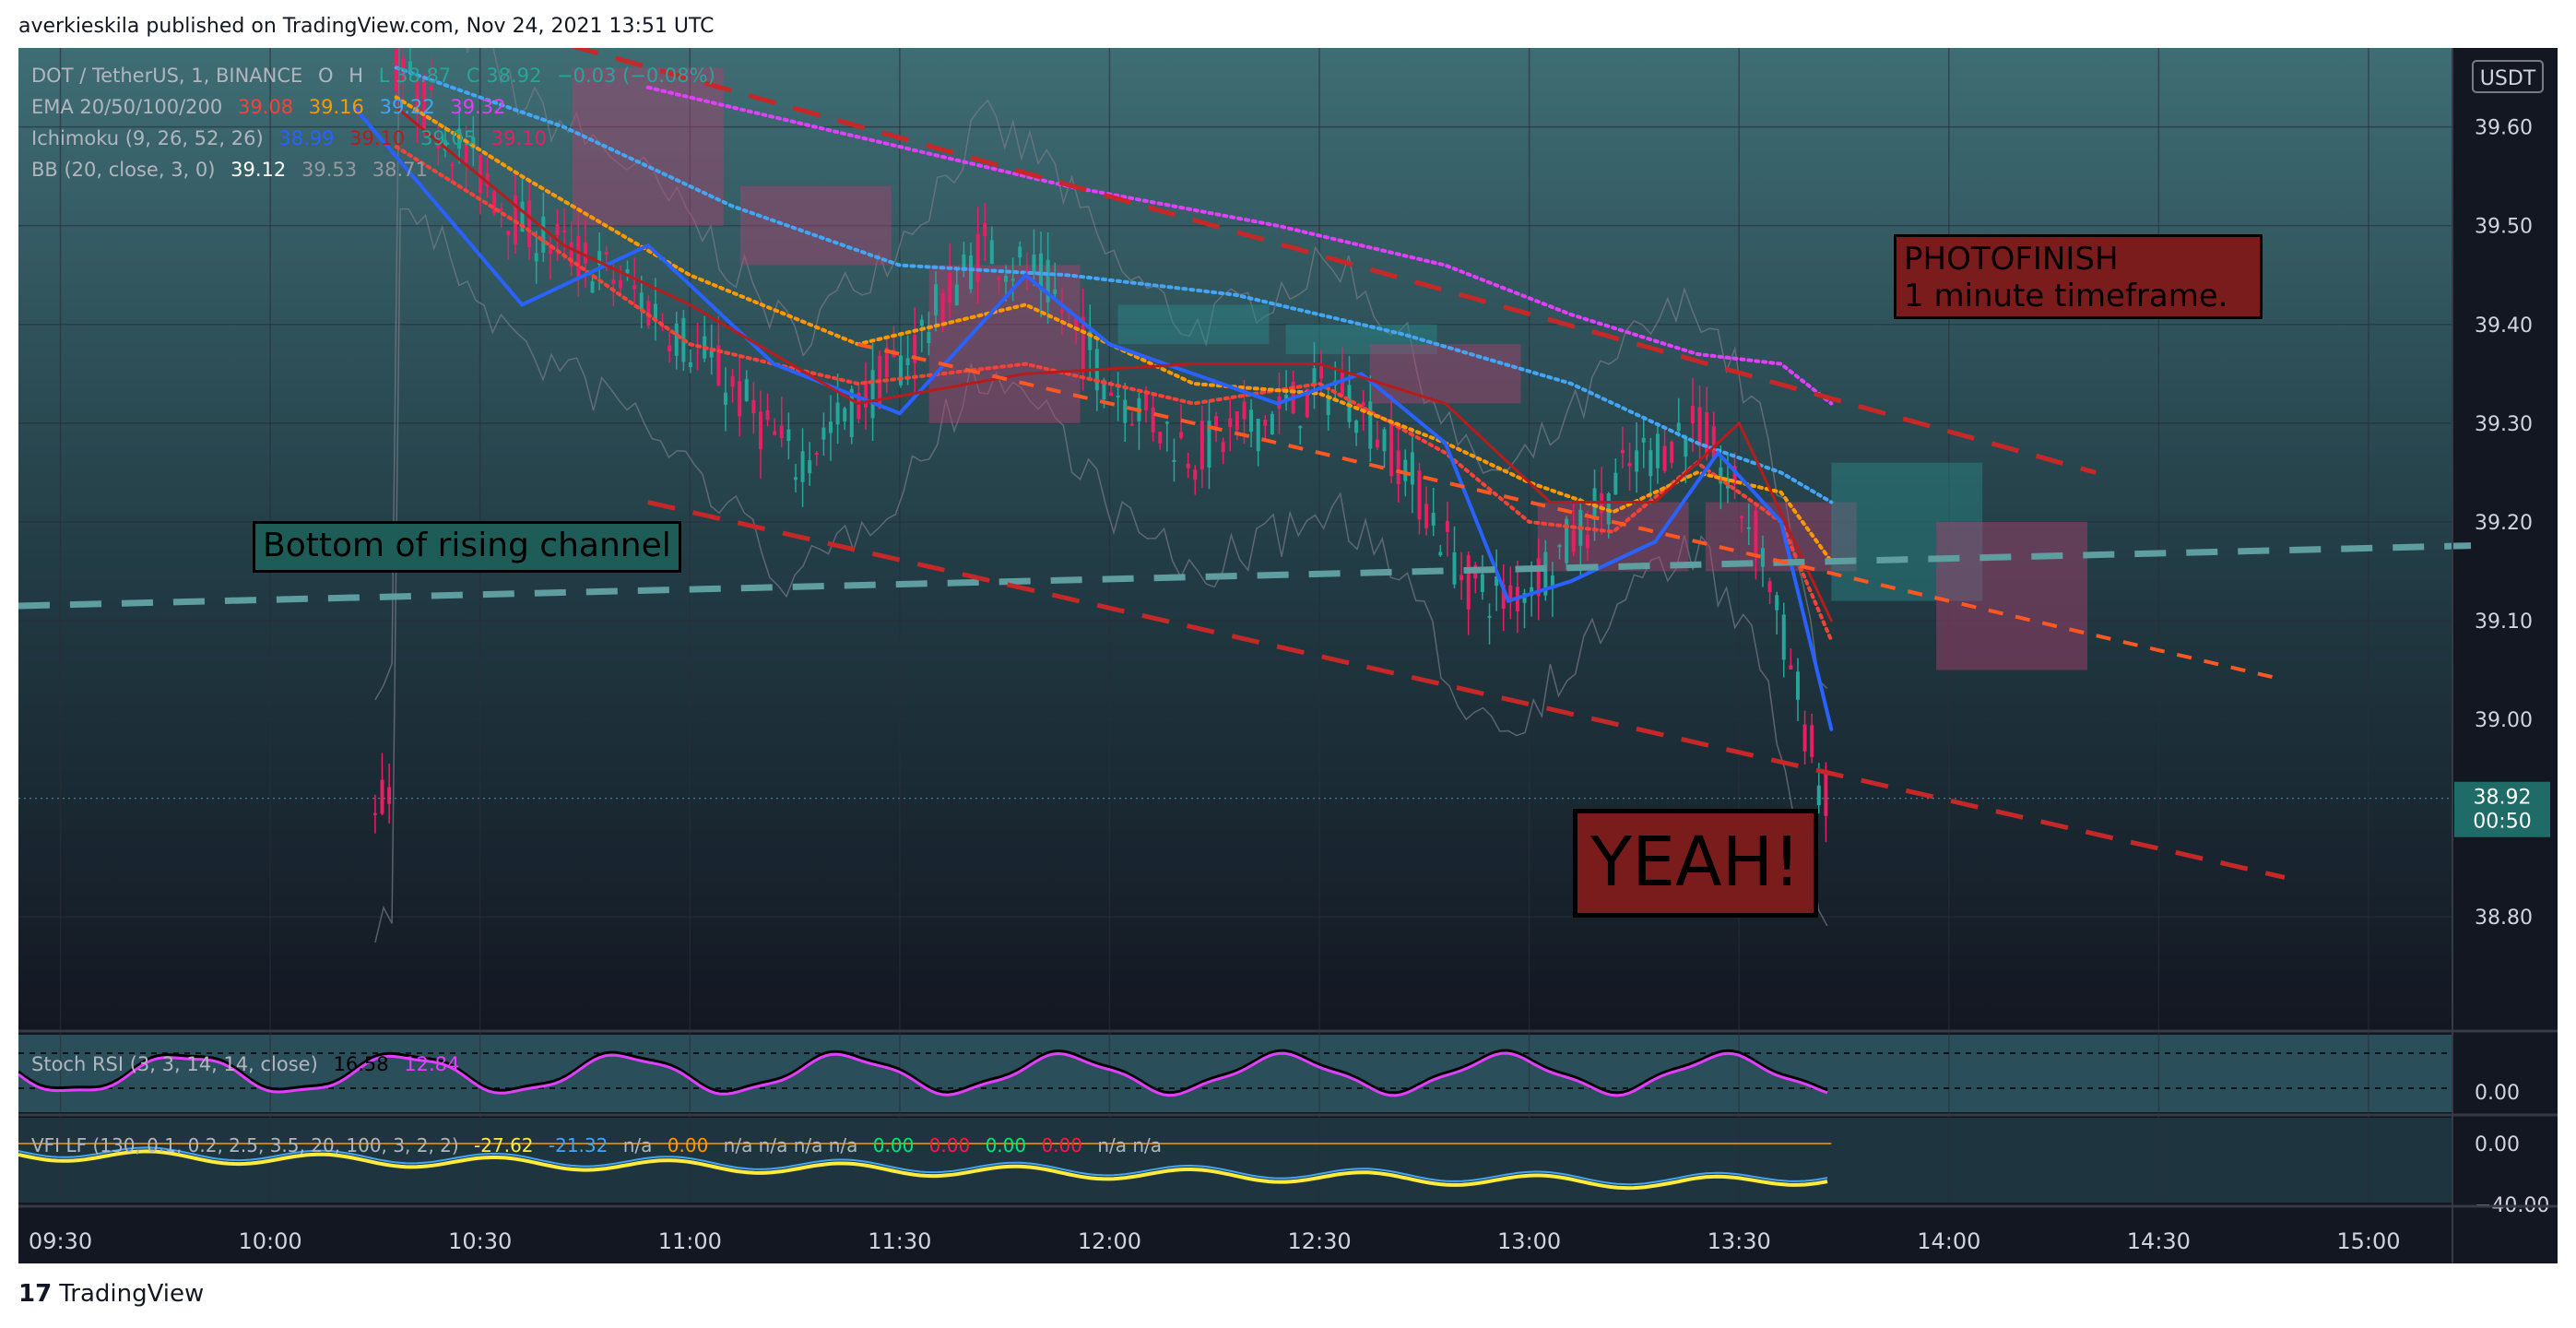 The width and height of the screenshot is (2576, 1328). Describe the element at coordinates (400, 170) in the screenshot. I see `legend-bb-v3: 38.71` at that location.